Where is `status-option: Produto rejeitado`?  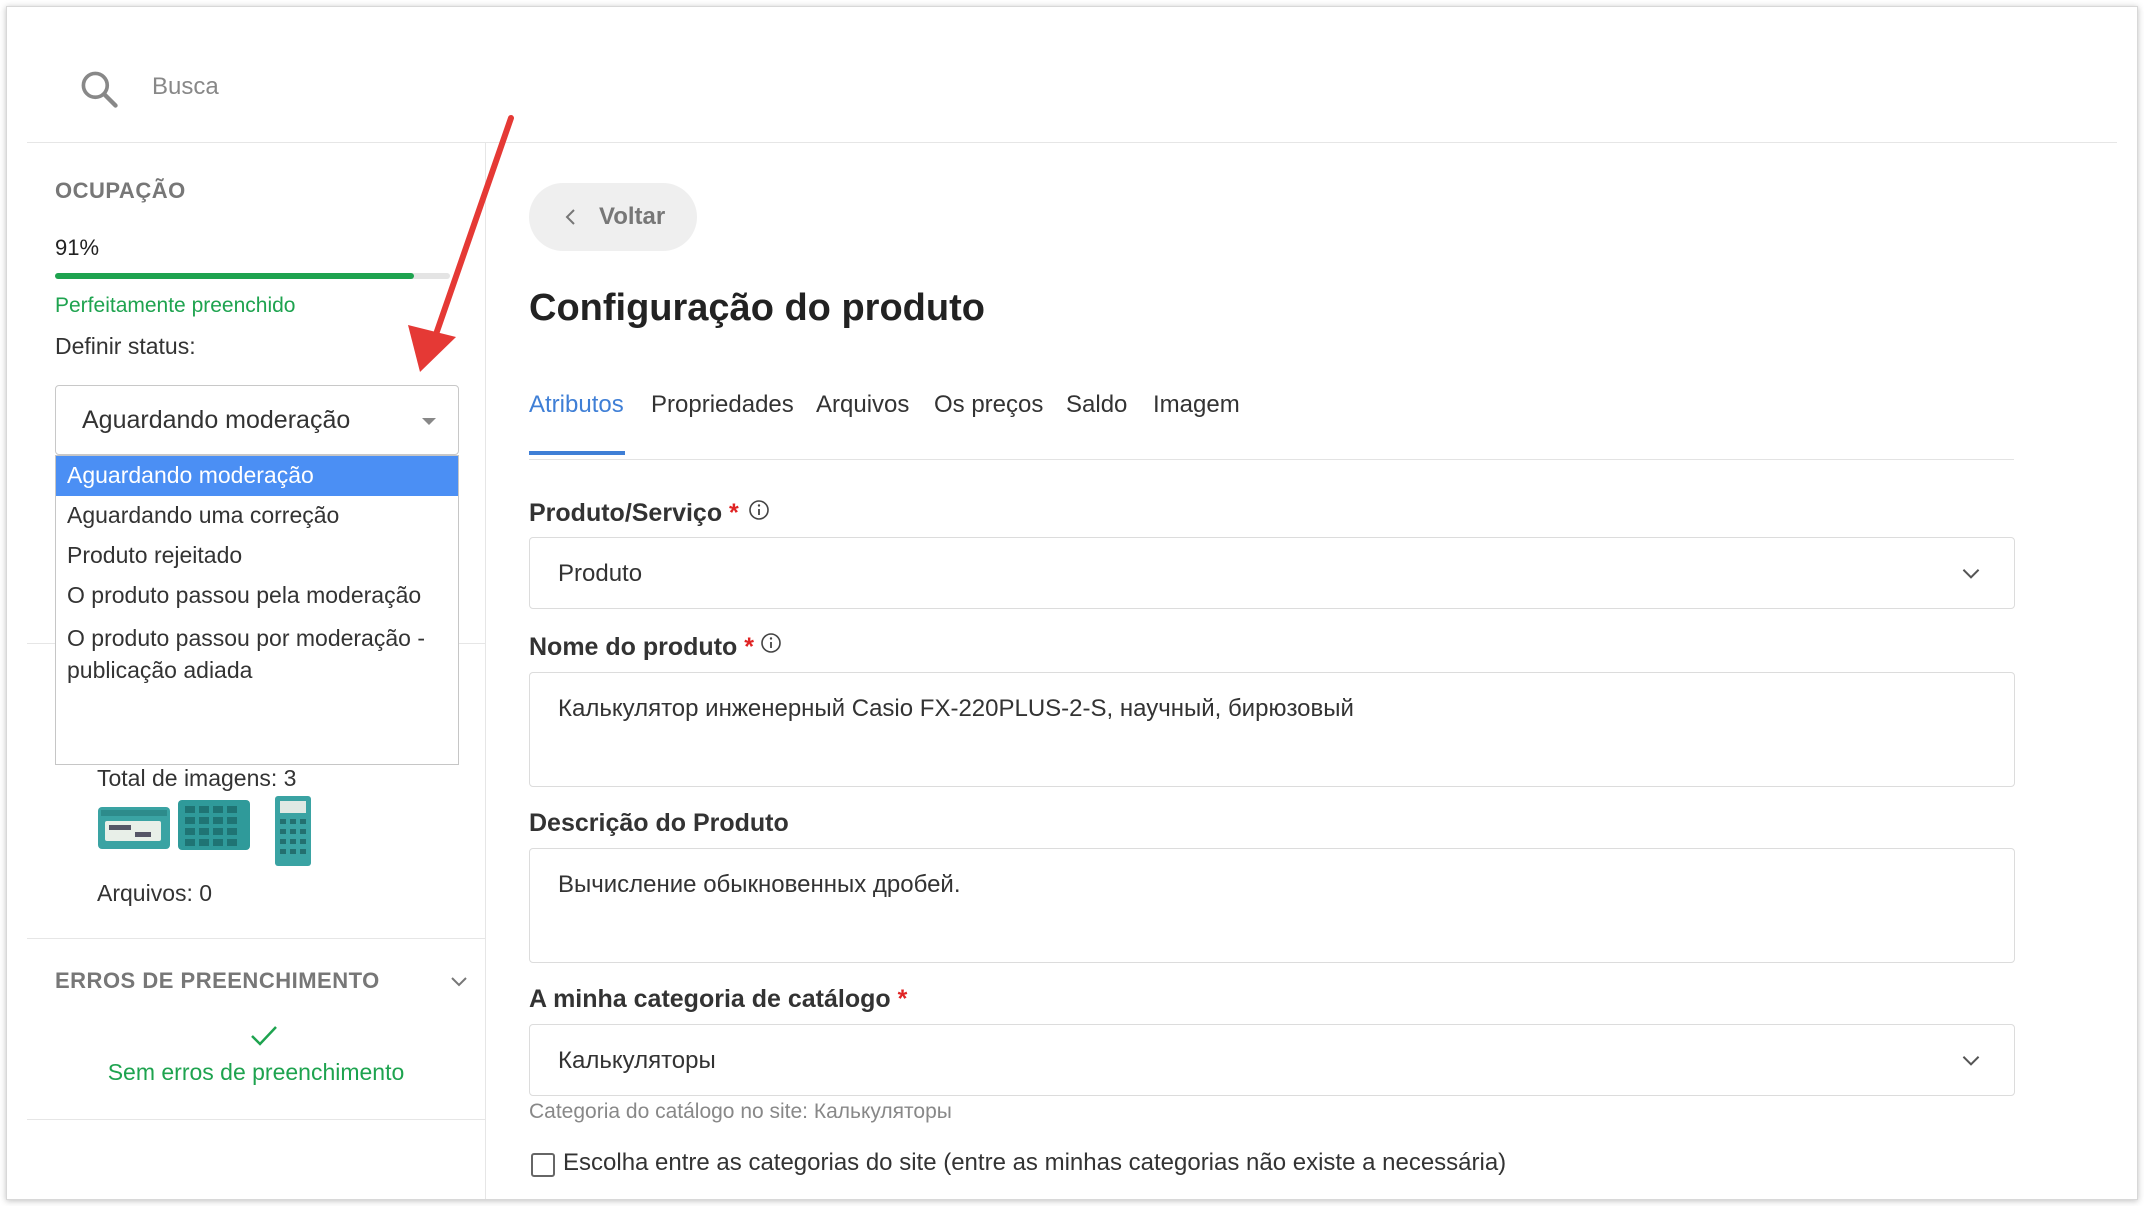 status-option: Produto rejeitado is located at coordinates (257, 556).